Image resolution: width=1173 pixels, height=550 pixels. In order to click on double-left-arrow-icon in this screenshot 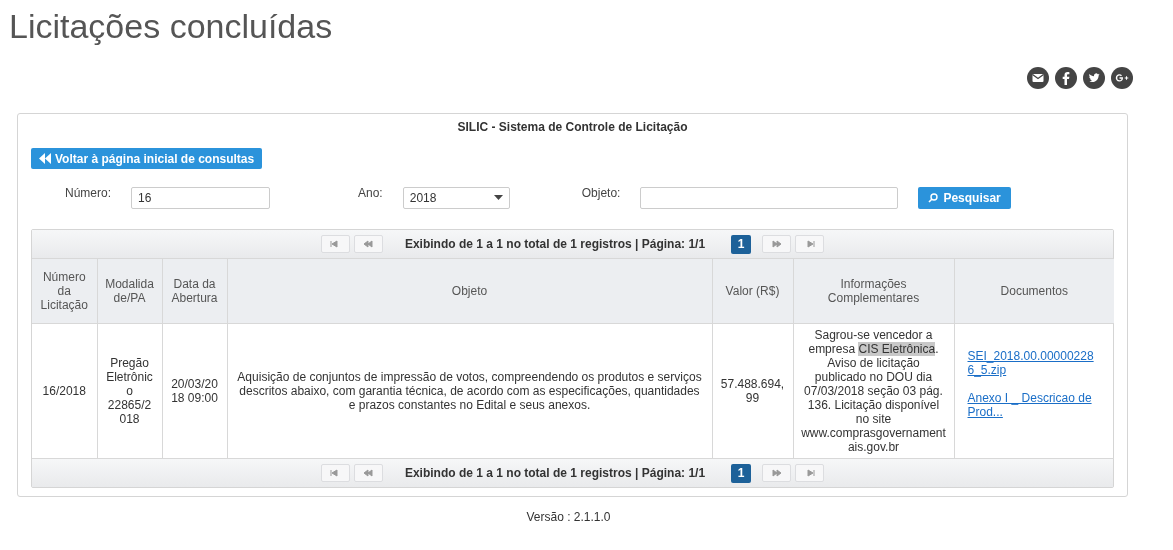, I will do `click(45, 158)`.